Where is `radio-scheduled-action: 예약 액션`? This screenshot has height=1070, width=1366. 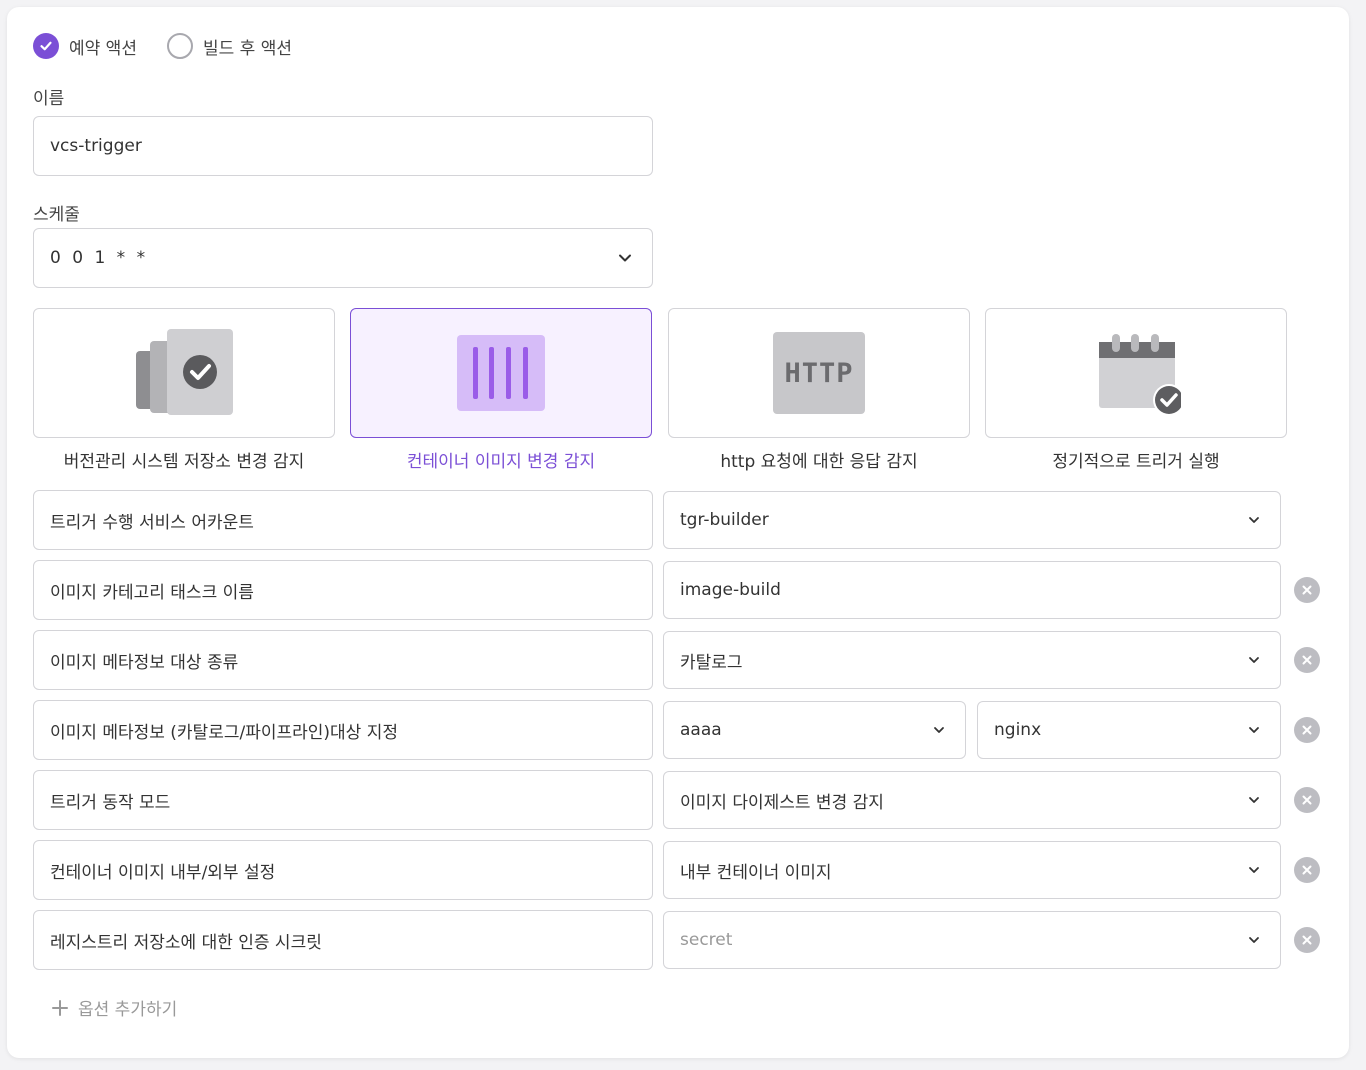 radio-scheduled-action: 예약 액션 is located at coordinates (85, 46).